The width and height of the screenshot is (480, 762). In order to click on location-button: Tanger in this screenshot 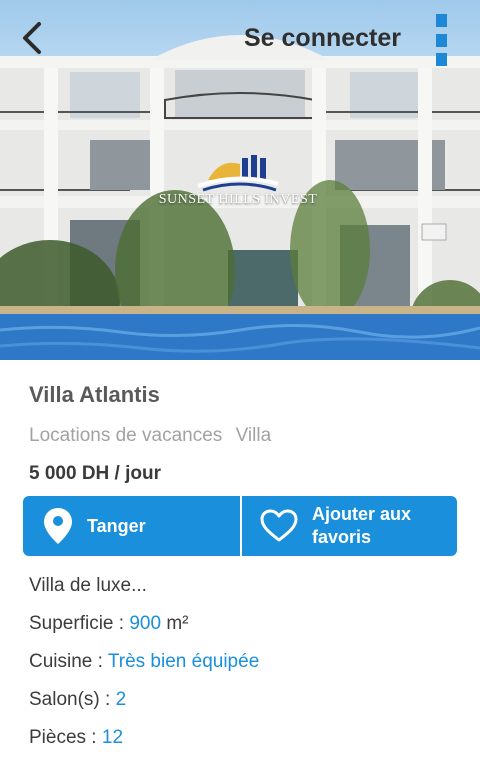, I will do `click(131, 526)`.